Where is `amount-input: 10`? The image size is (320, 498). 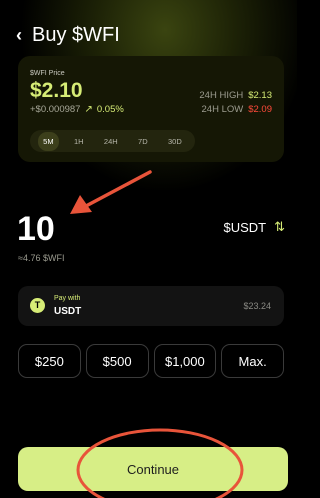
amount-input: 10 is located at coordinates (36, 229).